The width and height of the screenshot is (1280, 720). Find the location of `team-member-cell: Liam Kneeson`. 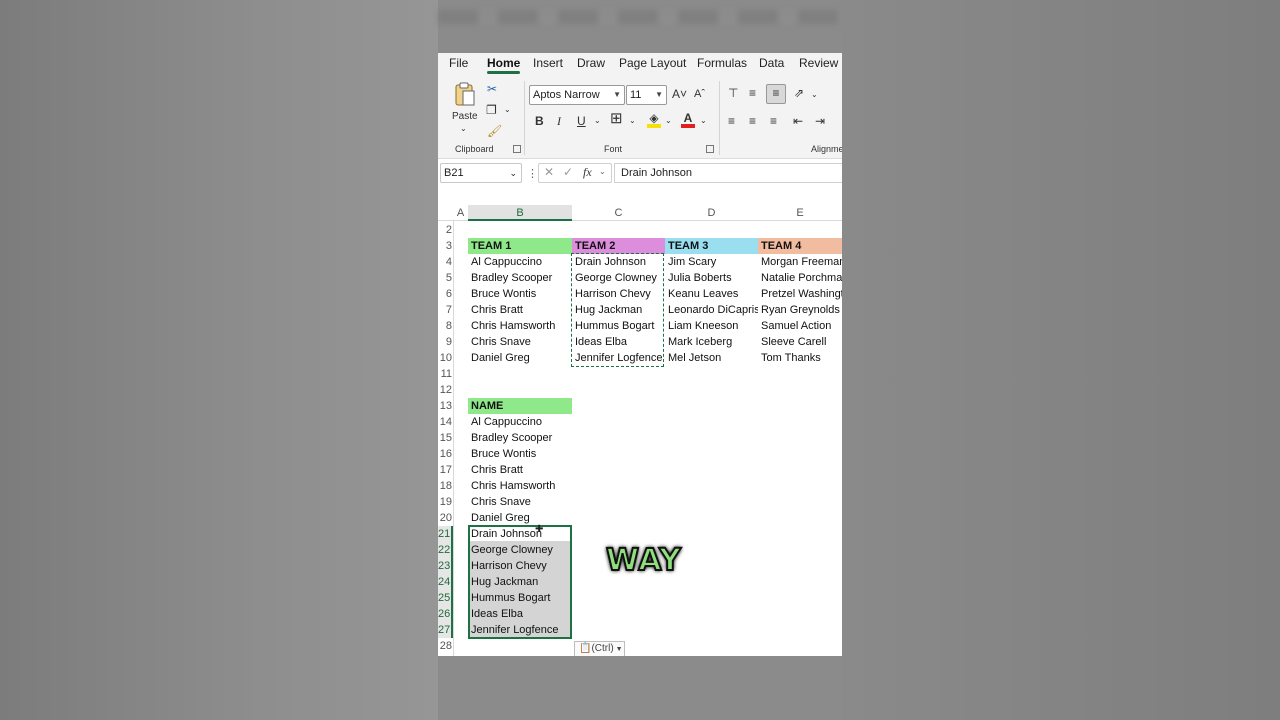

team-member-cell: Liam Kneeson is located at coordinates (711, 326).